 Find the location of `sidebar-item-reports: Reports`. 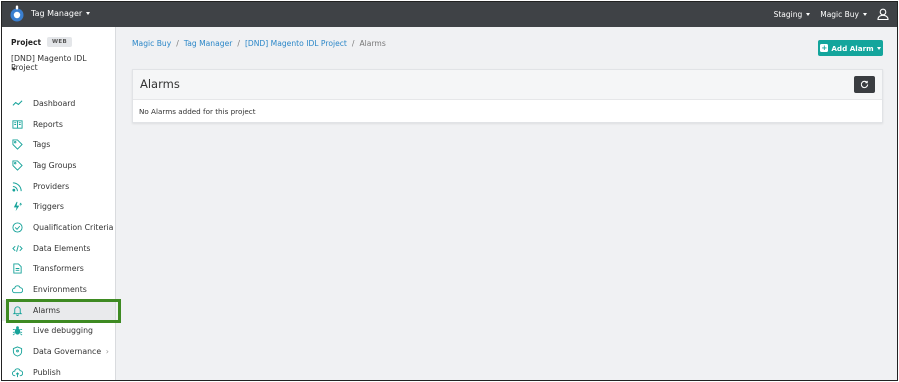

sidebar-item-reports: Reports is located at coordinates (58, 124).